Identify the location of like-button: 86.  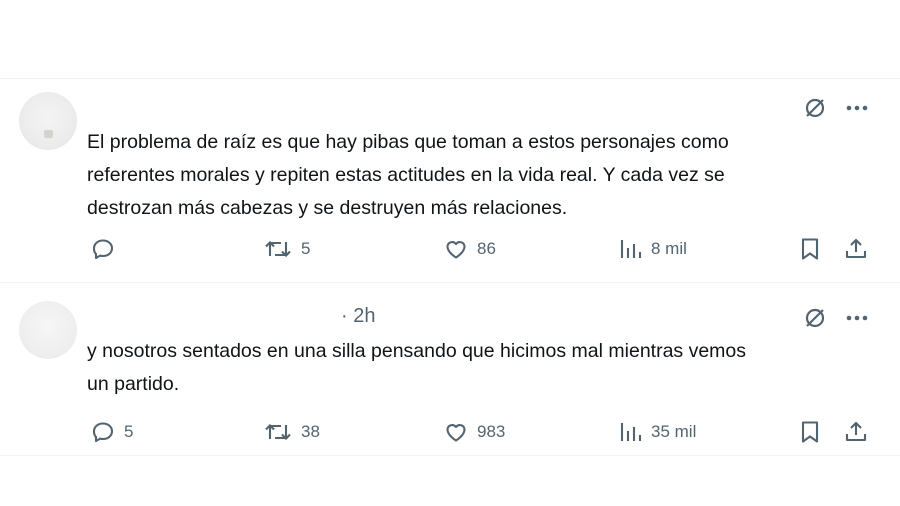
(469, 249).